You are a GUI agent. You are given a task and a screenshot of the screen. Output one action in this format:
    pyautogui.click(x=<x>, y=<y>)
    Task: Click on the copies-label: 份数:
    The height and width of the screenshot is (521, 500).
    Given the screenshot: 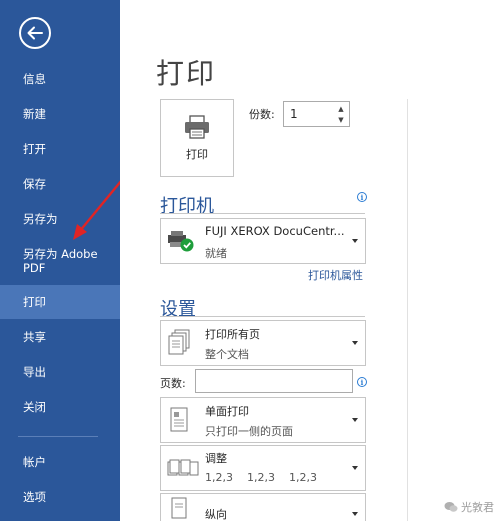 What is the action you would take?
    pyautogui.click(x=262, y=114)
    